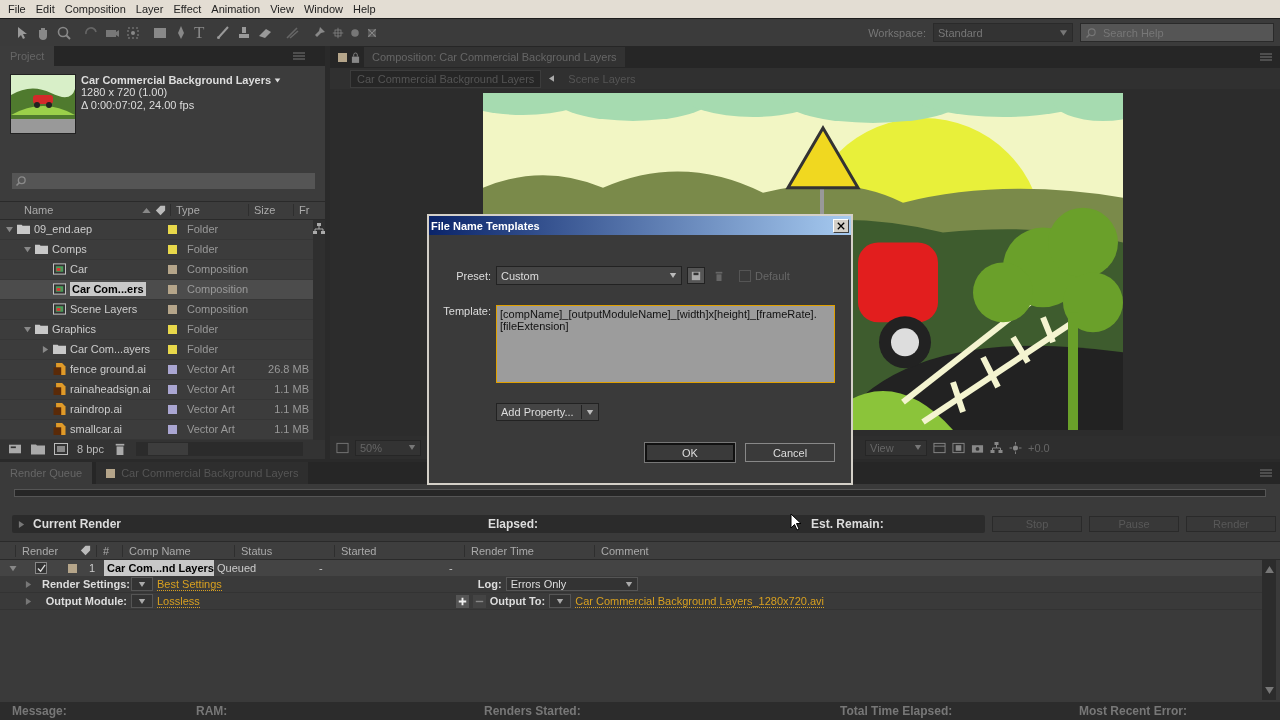 The width and height of the screenshot is (1280, 720). Describe the element at coordinates (1133, 711) in the screenshot. I see `status-label: Most Recent Error:` at that location.